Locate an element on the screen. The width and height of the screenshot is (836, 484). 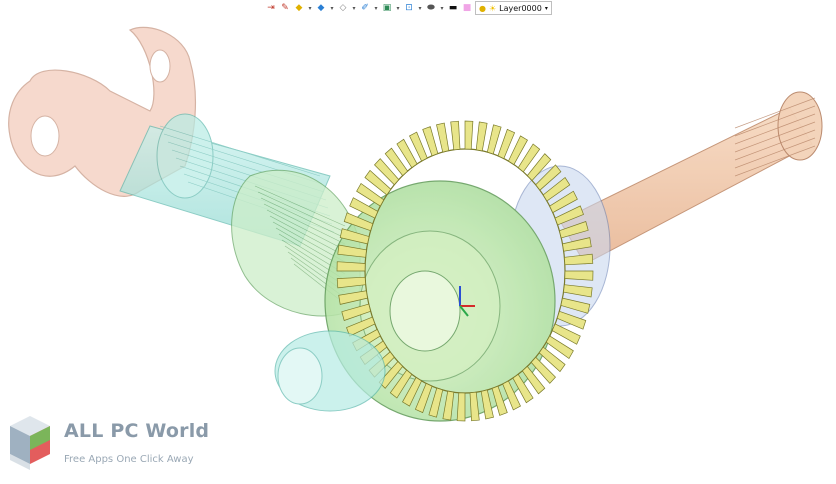
layer-select: ● ☀ Layer0000 ▾ is located at coordinates (513, 8).